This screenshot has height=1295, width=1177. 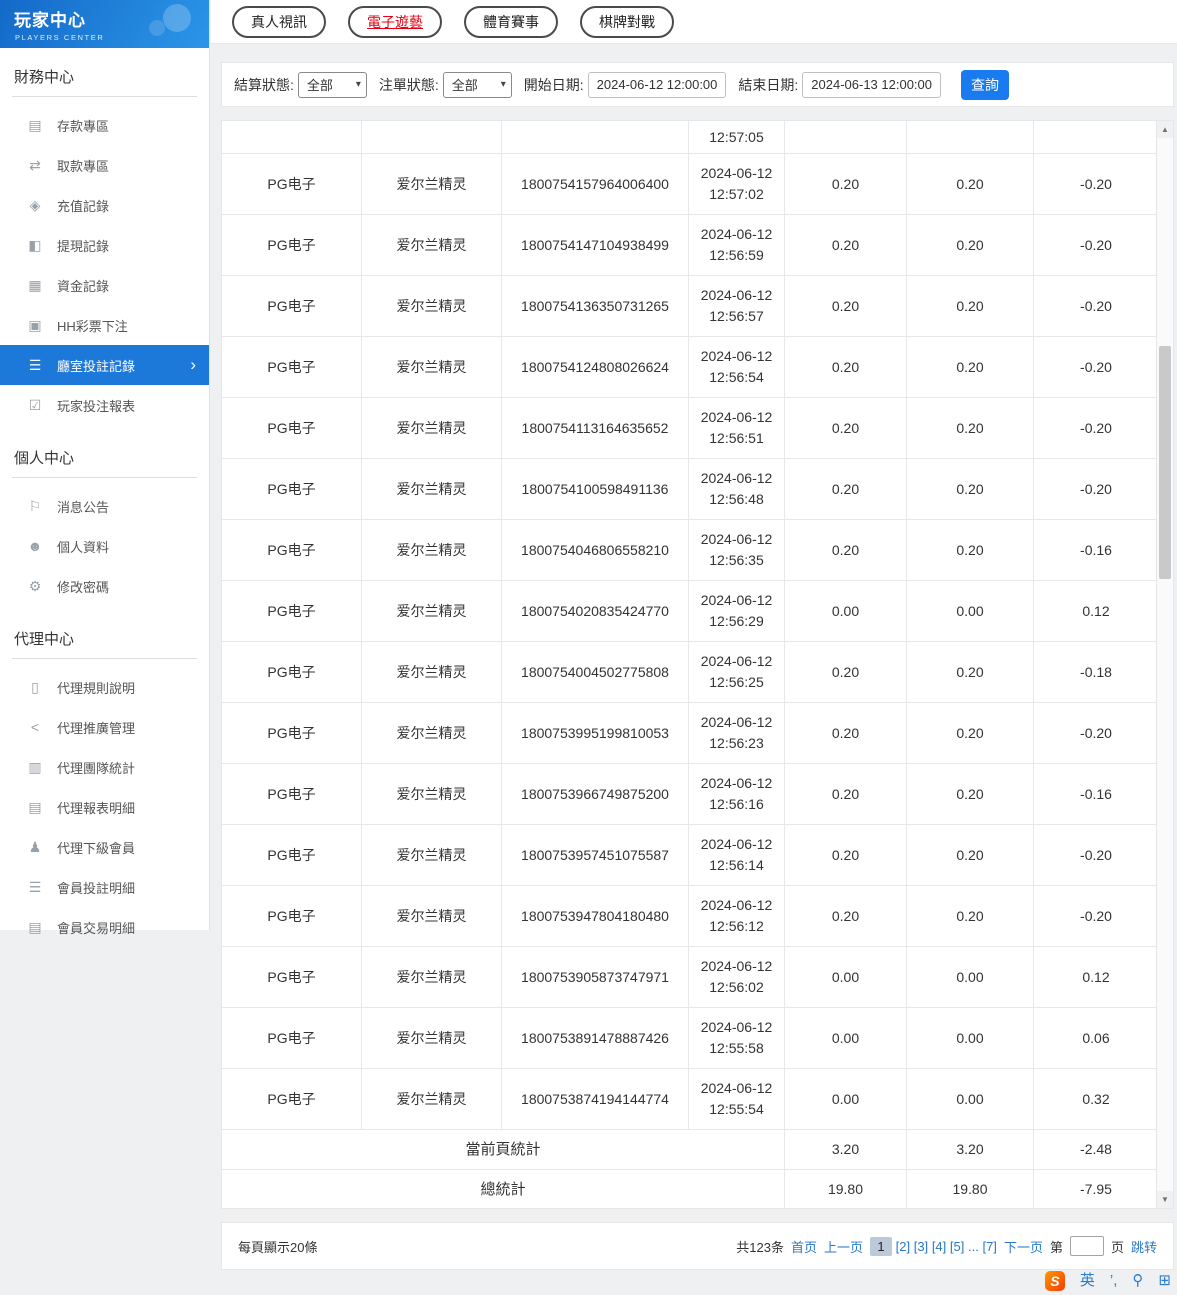 What do you see at coordinates (35, 546) in the screenshot?
I see `user-profile-icon: ☻` at bounding box center [35, 546].